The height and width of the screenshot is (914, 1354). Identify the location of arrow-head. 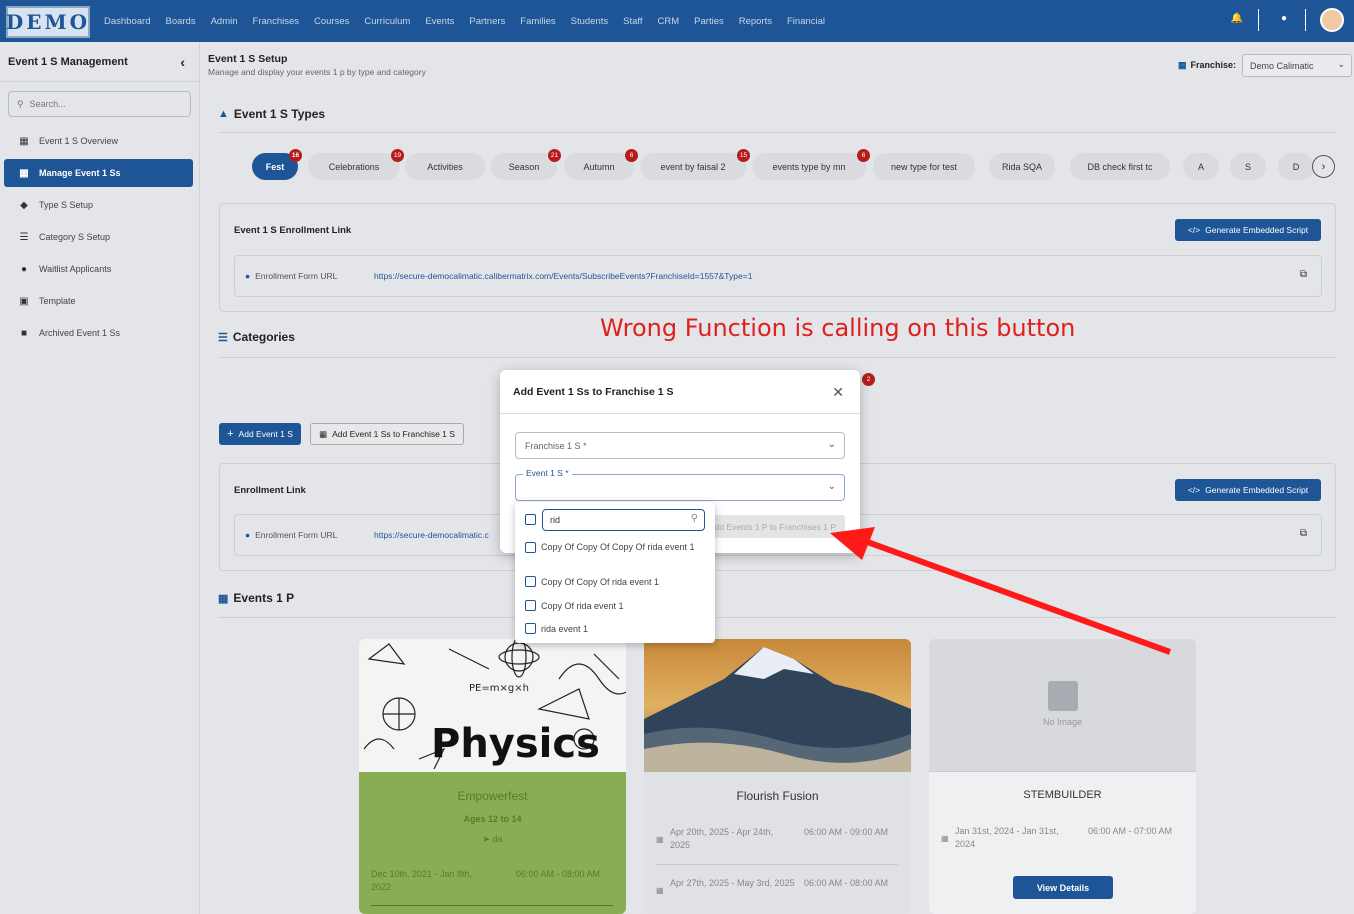
(852, 543).